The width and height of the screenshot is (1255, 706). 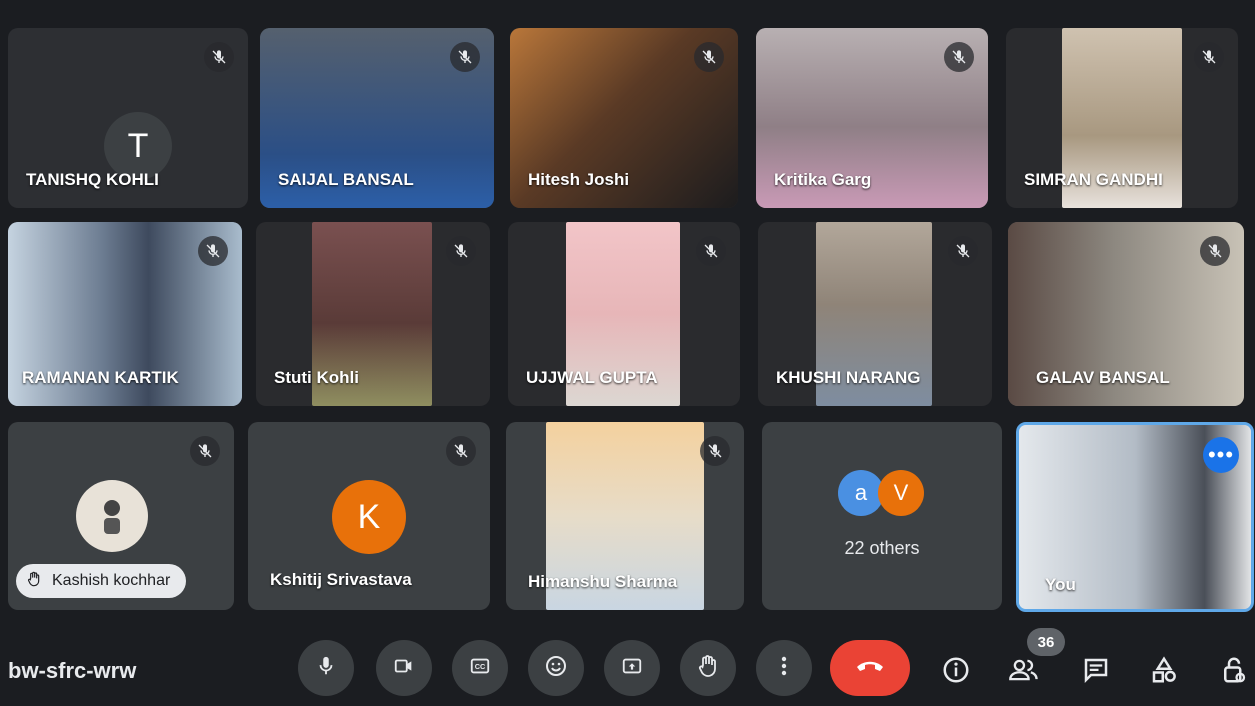 What do you see at coordinates (373, 314) in the screenshot?
I see `participant-tile: Stuti Kohli` at bounding box center [373, 314].